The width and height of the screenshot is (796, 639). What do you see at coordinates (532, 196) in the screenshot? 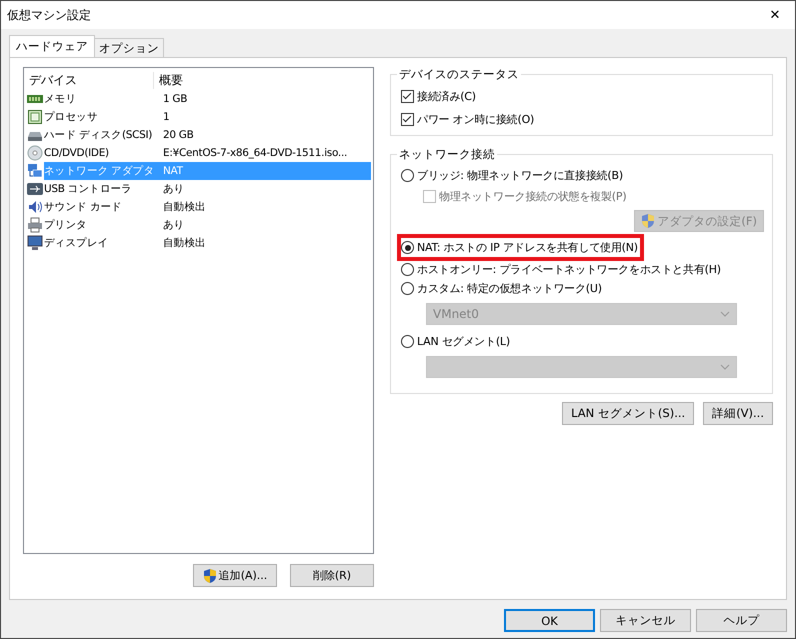
I see `checkbox-label: 物理ネットワーク接続の状態を複製(P)` at bounding box center [532, 196].